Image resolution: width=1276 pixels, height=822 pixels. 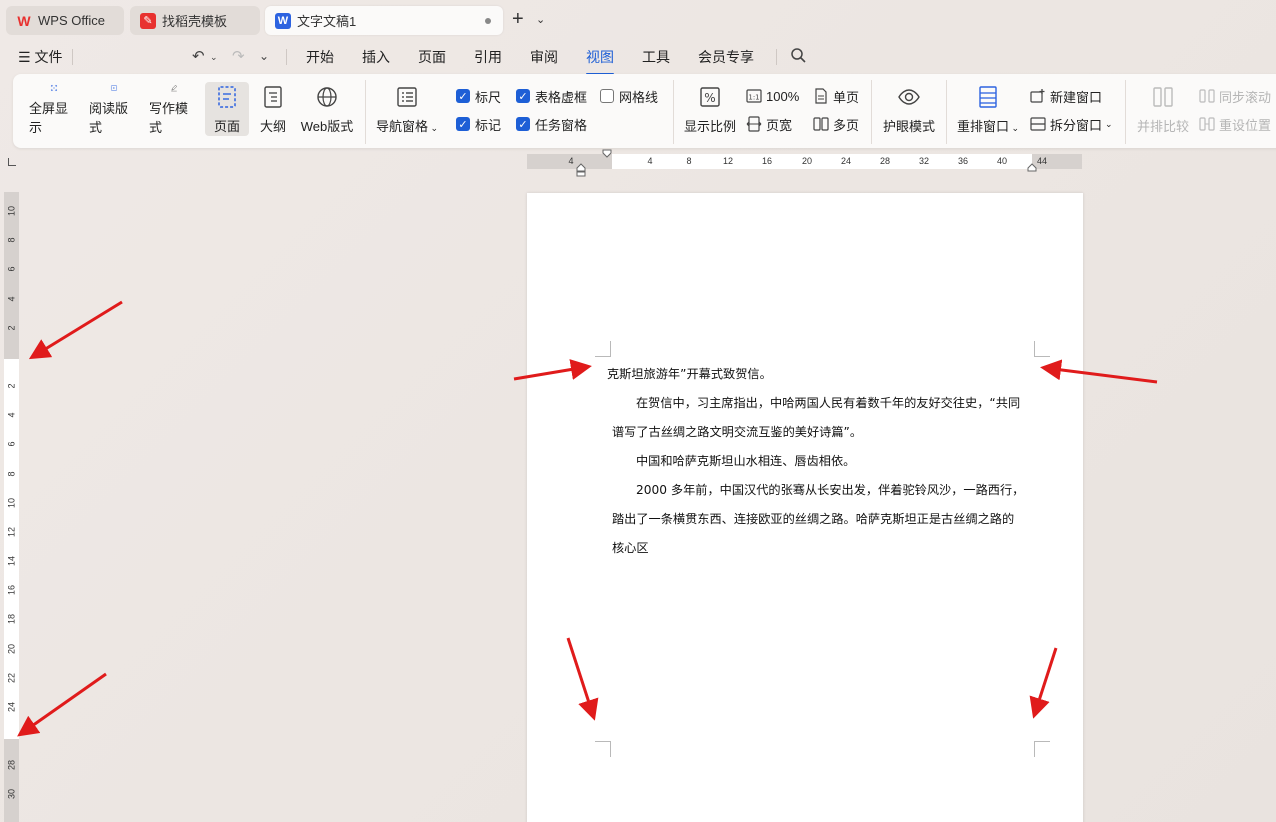 I want to click on gridlines-checkbox: 网格线, so click(x=629, y=96).